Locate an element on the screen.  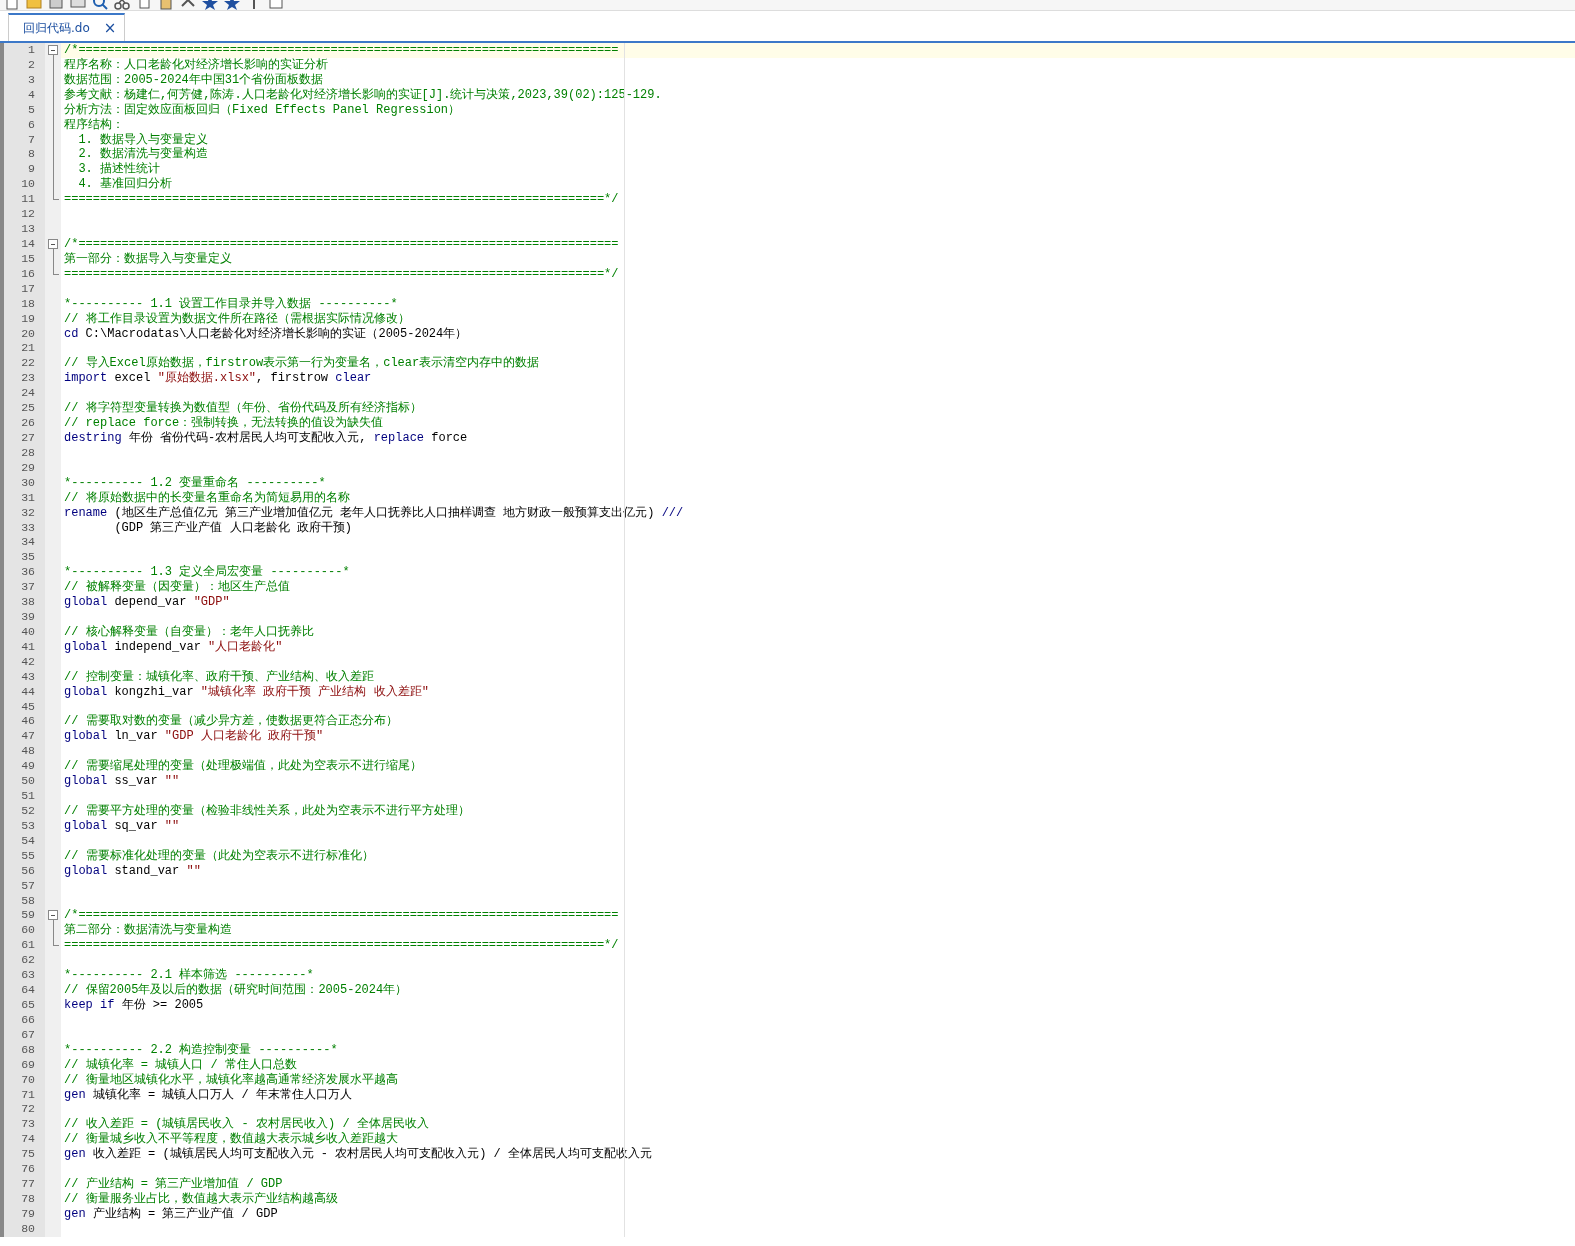
line-number: 70 is located at coordinates (28, 1080).